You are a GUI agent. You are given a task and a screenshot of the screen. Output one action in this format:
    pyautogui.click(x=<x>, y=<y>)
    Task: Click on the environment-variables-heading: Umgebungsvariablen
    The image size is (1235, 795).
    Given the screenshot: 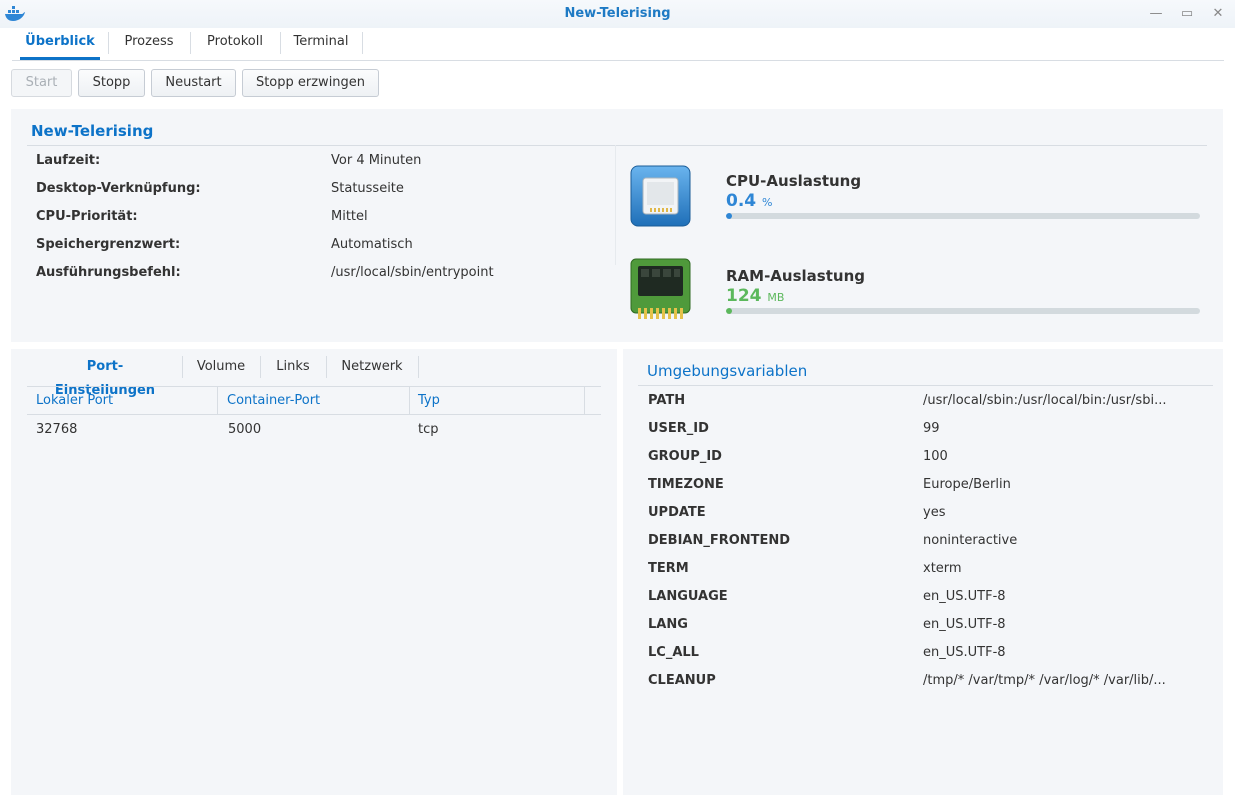 What is the action you would take?
    pyautogui.click(x=727, y=371)
    